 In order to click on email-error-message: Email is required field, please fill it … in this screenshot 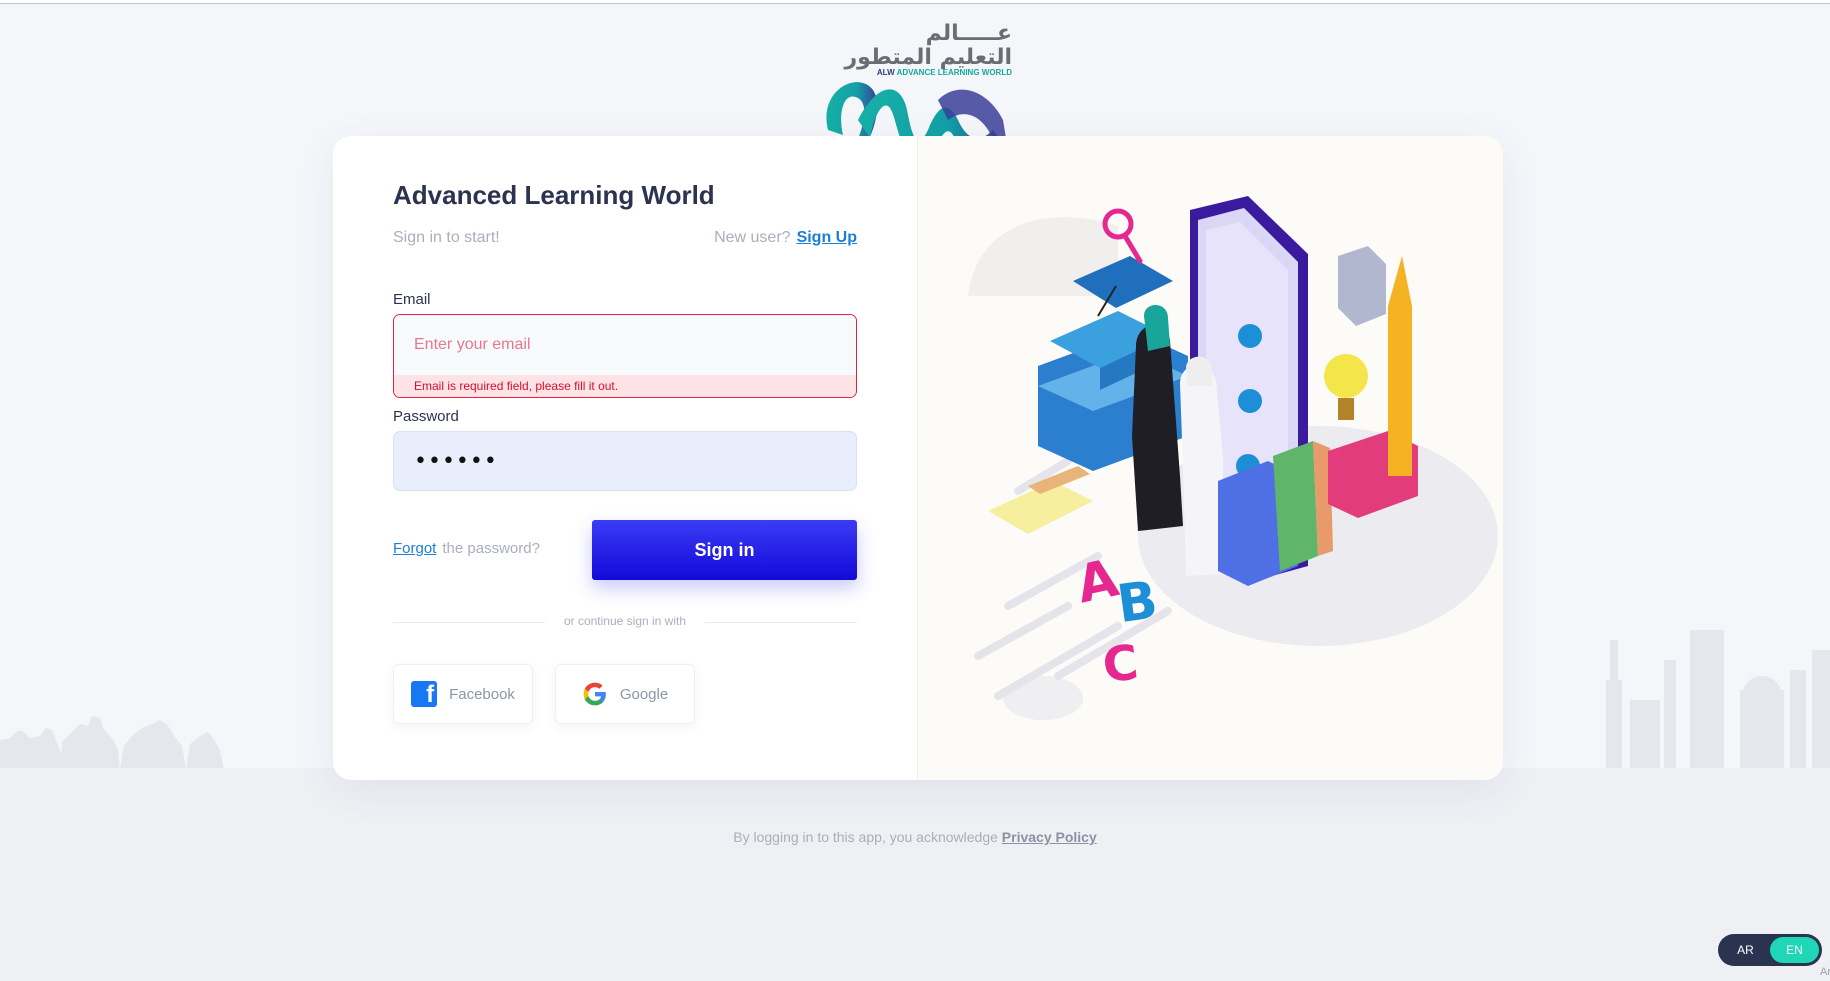, I will do `click(625, 386)`.